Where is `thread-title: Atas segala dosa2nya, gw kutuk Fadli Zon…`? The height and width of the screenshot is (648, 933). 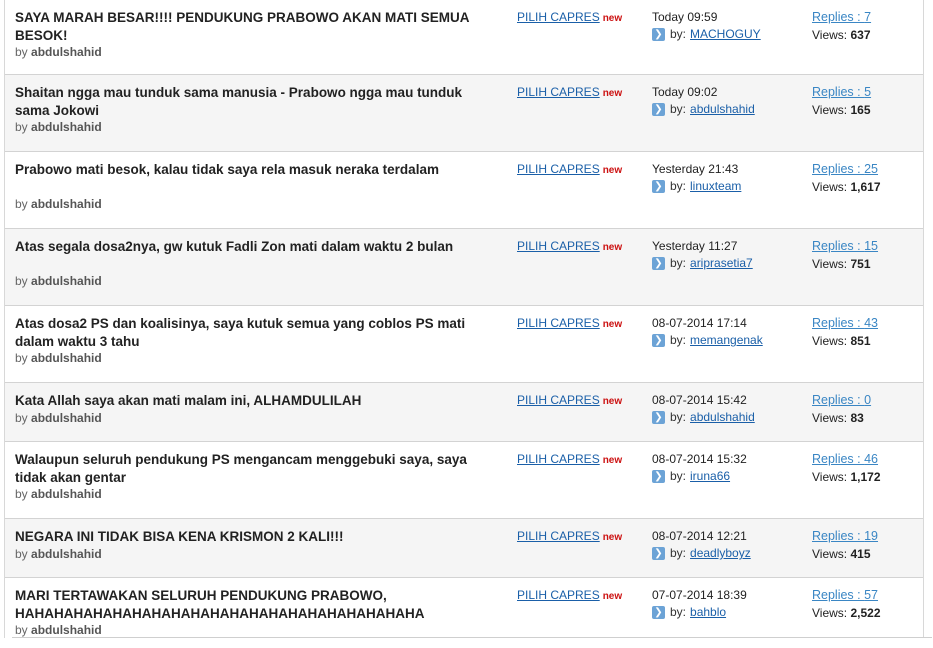
thread-title: Atas segala dosa2nya, gw kutuk Fadli Zon… is located at coordinates (245, 247).